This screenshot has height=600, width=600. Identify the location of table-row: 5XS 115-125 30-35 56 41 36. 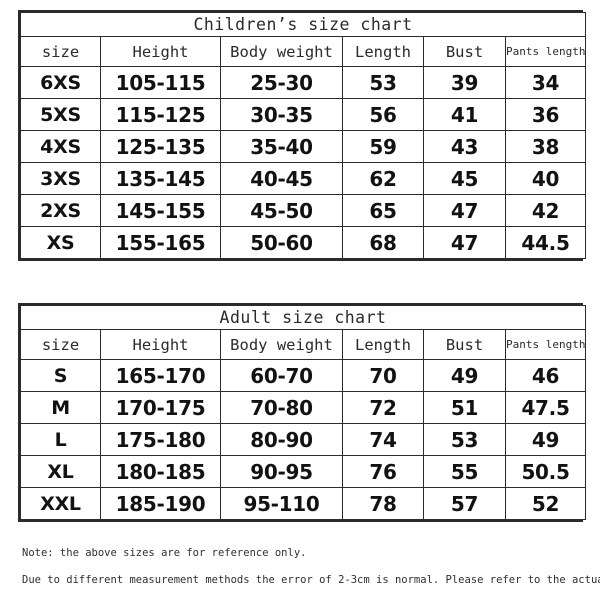
(303, 114).